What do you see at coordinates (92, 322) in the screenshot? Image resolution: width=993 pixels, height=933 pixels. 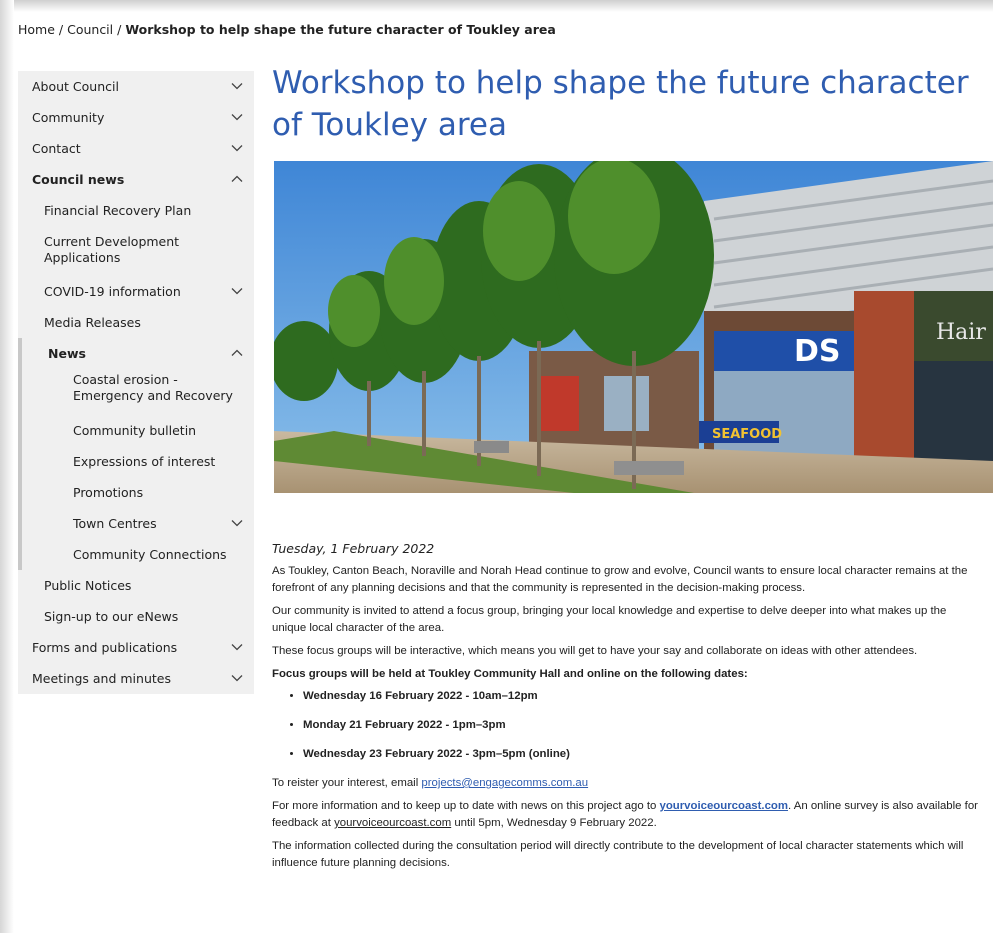 I see `sidebar-item-label: Media Releases` at bounding box center [92, 322].